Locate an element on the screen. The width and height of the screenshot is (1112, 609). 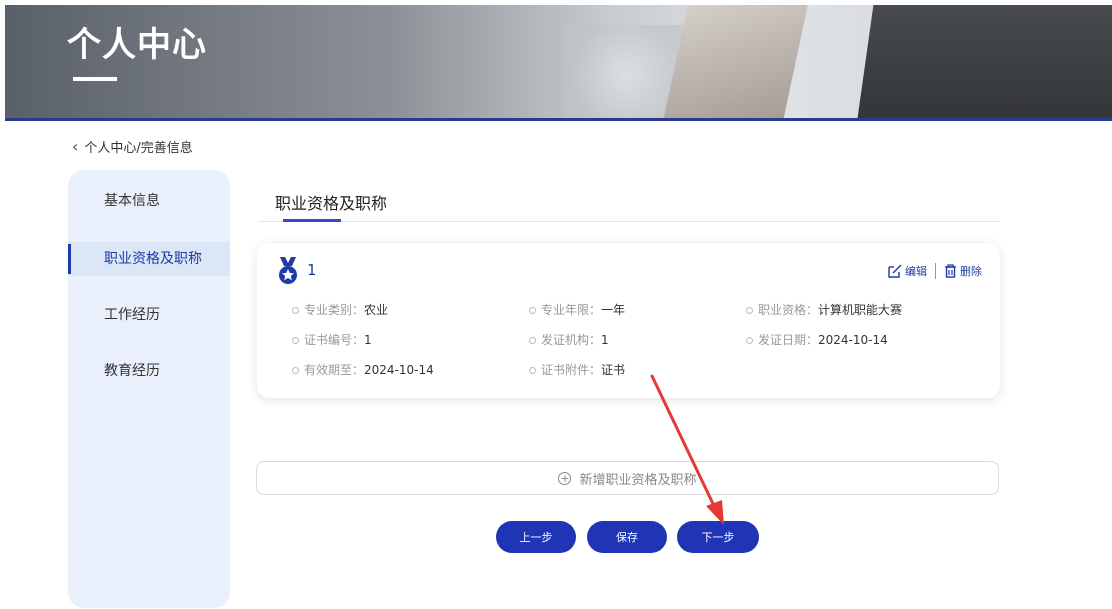
breadcrumb: ‹ 个人中心/完善信息 is located at coordinates (132, 146).